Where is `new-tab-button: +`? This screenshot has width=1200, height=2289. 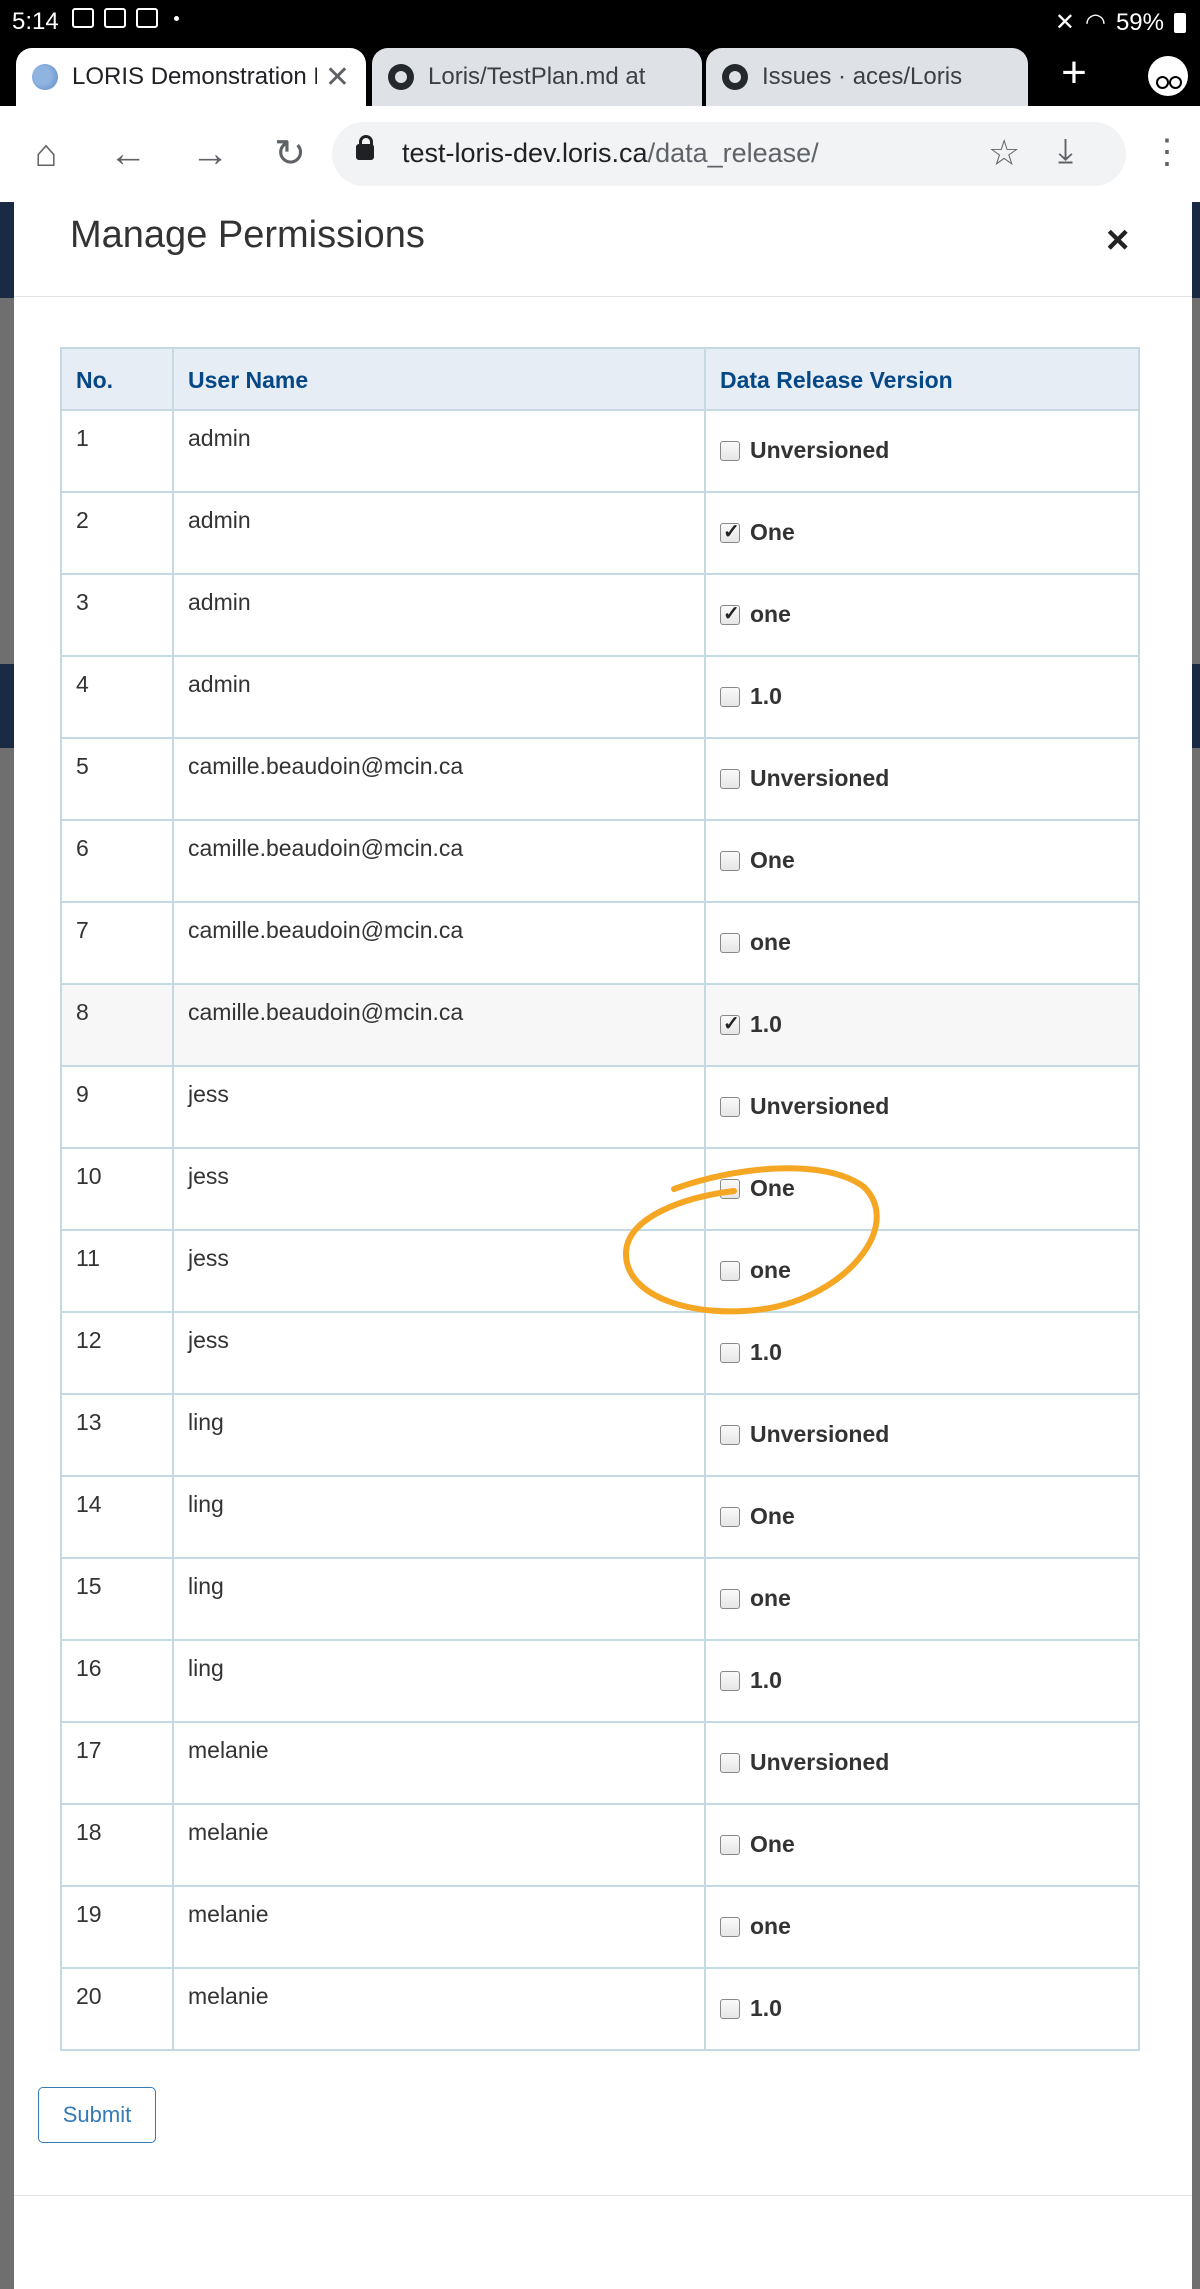
new-tab-button: + is located at coordinates (1074, 75).